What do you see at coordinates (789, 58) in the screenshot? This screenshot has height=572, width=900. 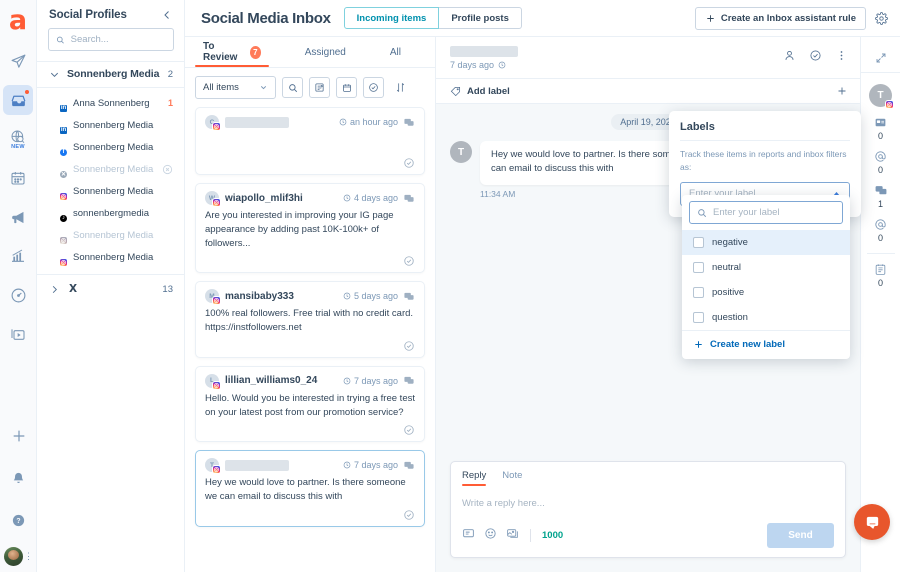 I see `assign-user-button` at bounding box center [789, 58].